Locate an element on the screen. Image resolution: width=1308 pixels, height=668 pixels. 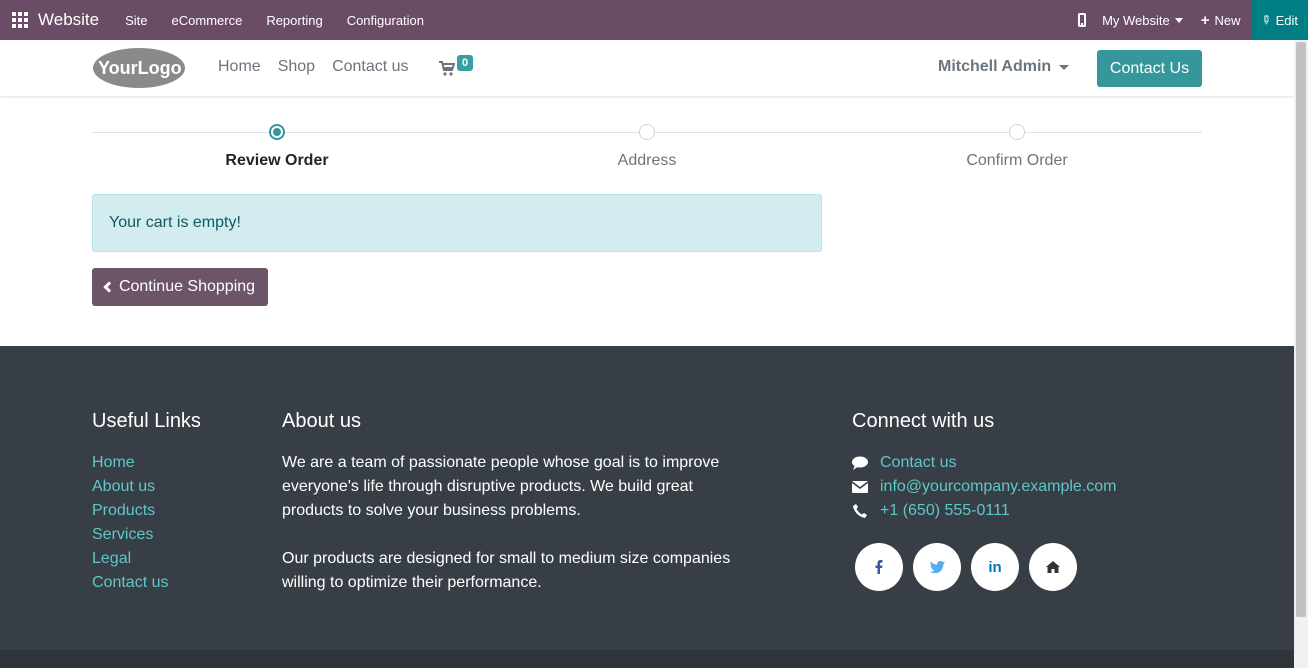
phone-link: +1 (650) 555-0111 is located at coordinates (945, 511).